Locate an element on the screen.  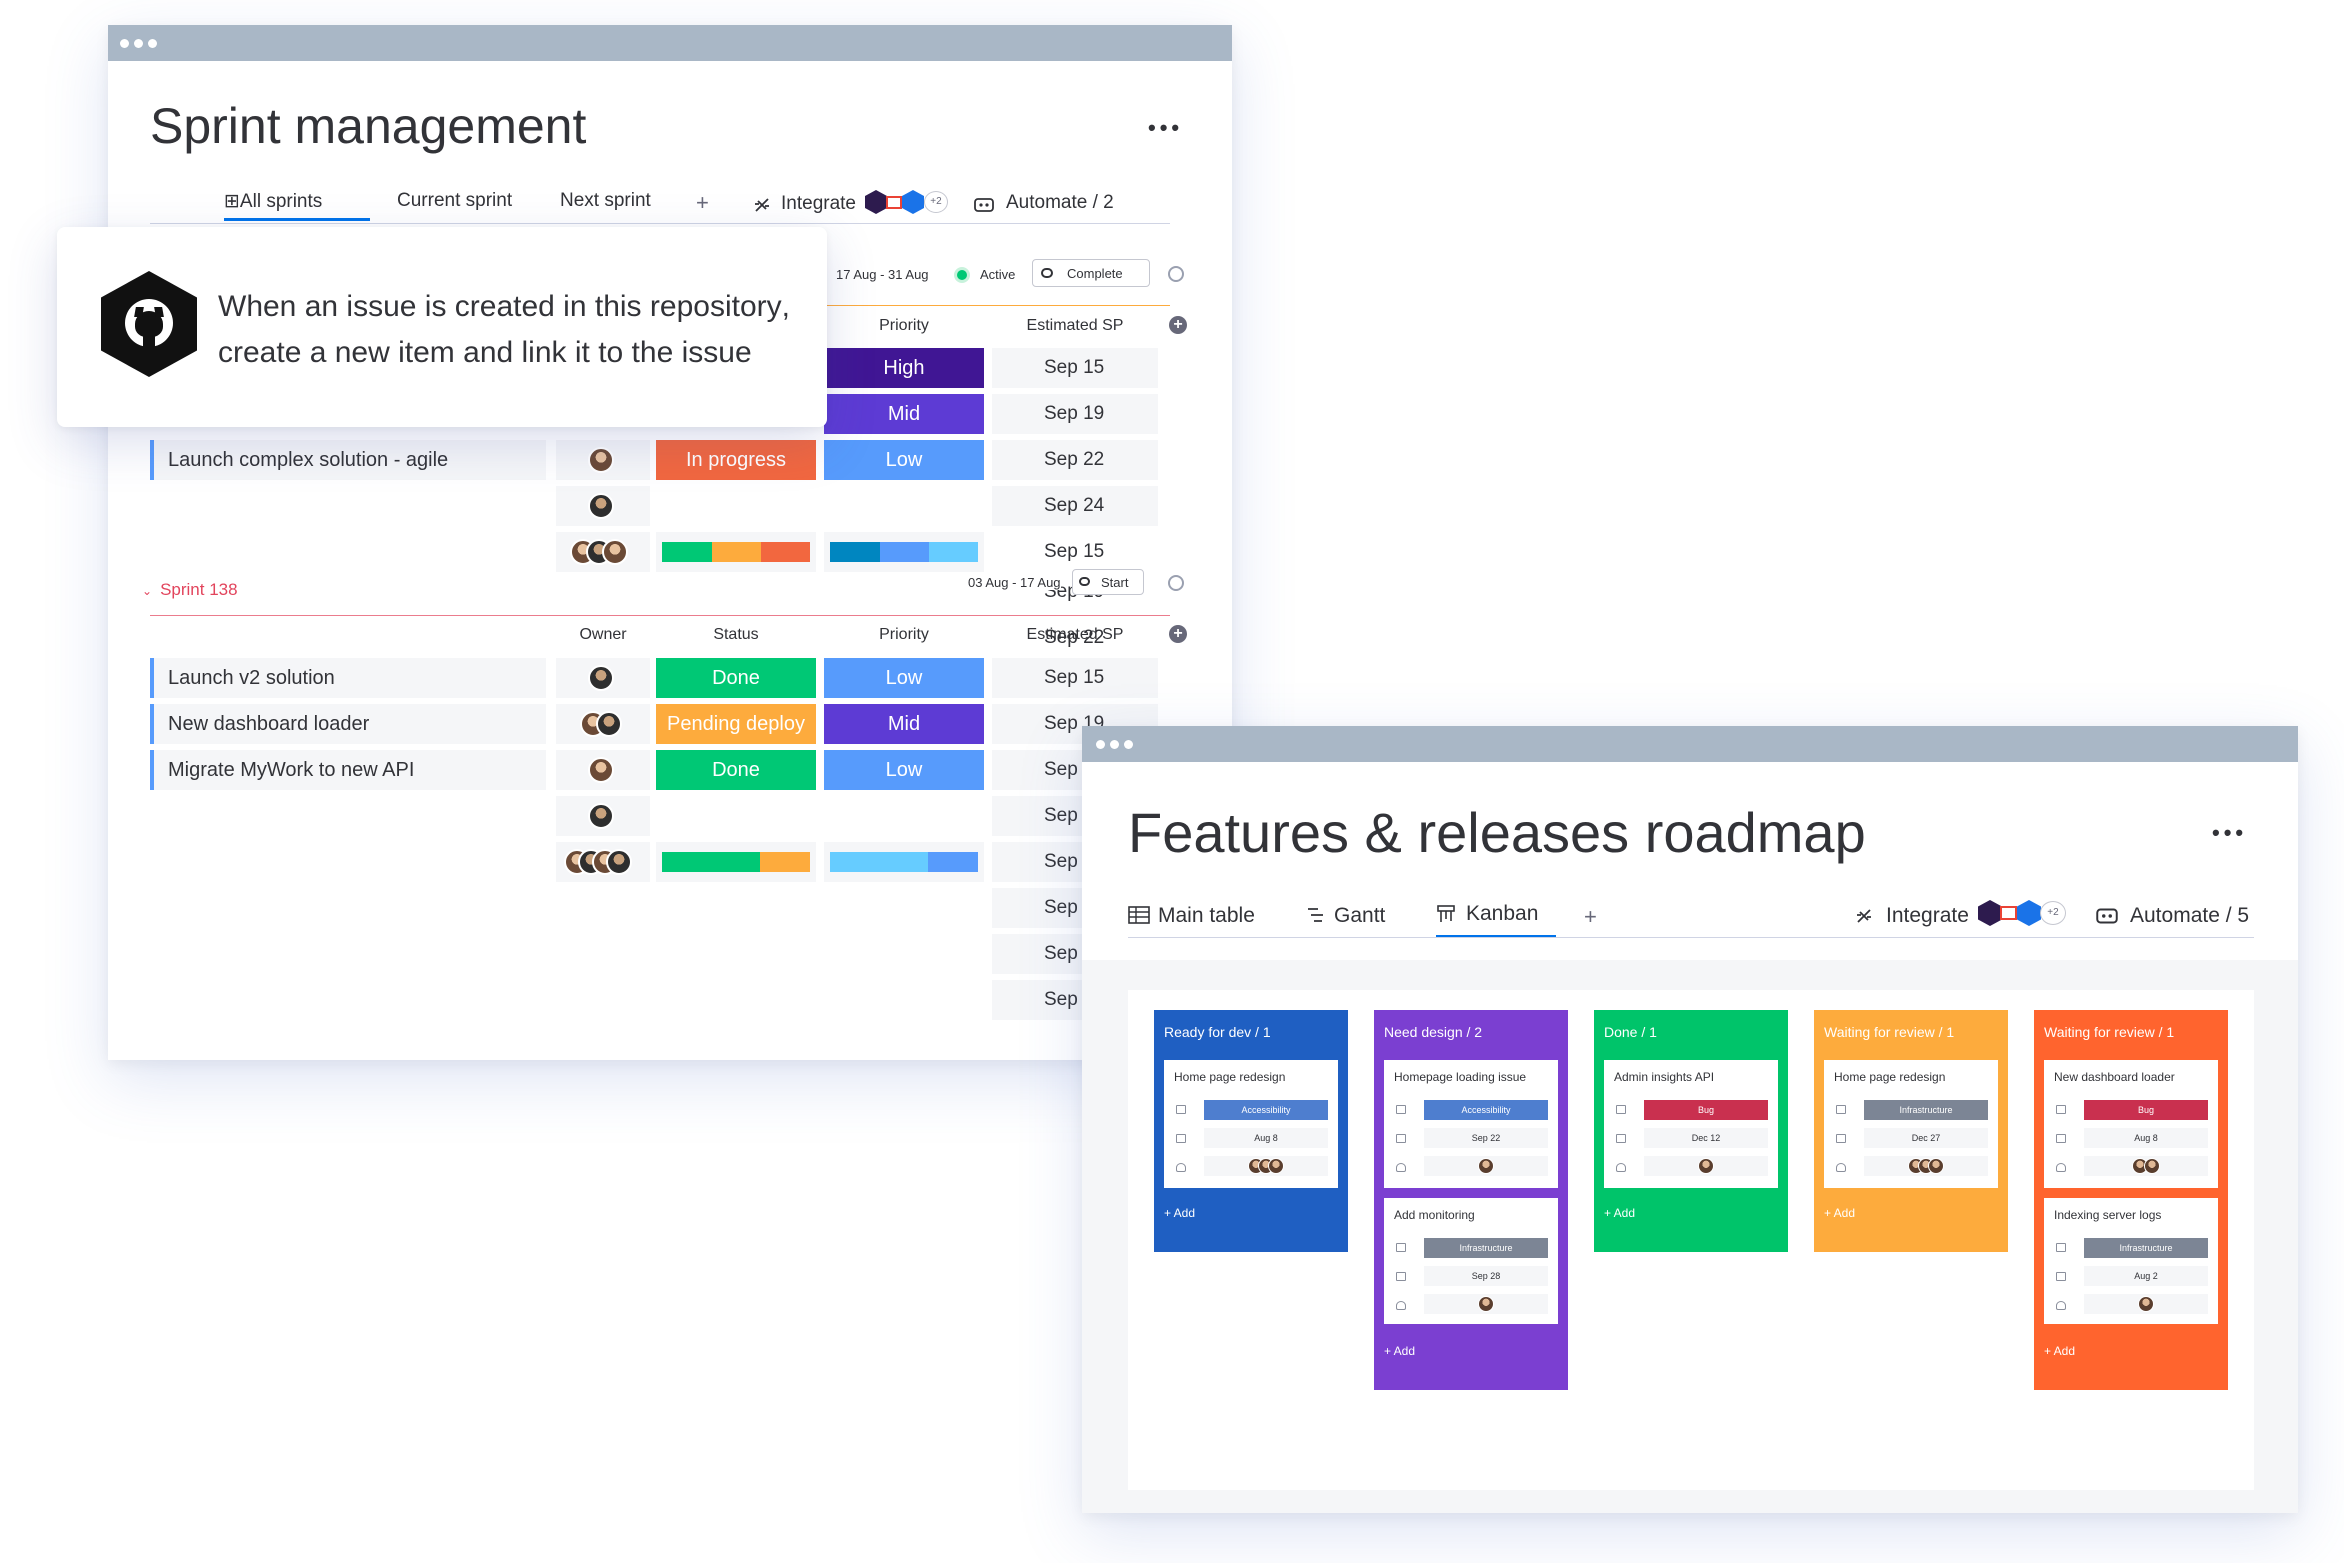
automate-button: Automate / 5 is located at coordinates (2189, 916).